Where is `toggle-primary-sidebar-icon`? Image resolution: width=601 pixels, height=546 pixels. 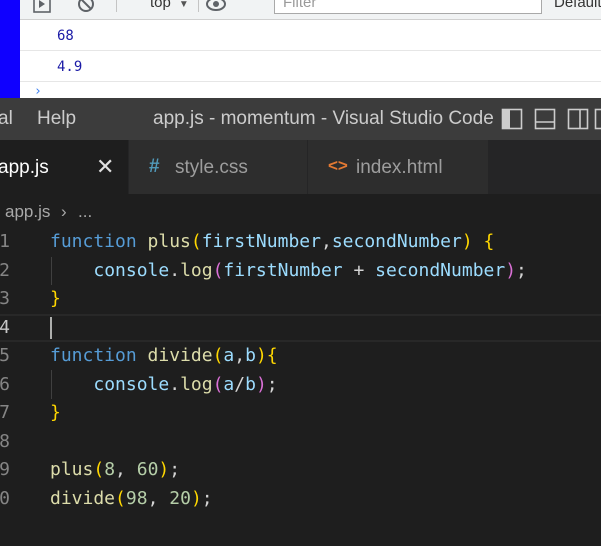
toggle-primary-sidebar-icon is located at coordinates (512, 119).